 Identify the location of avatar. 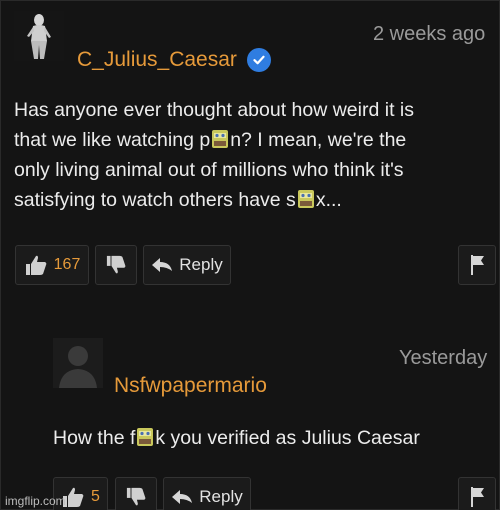
(39, 36).